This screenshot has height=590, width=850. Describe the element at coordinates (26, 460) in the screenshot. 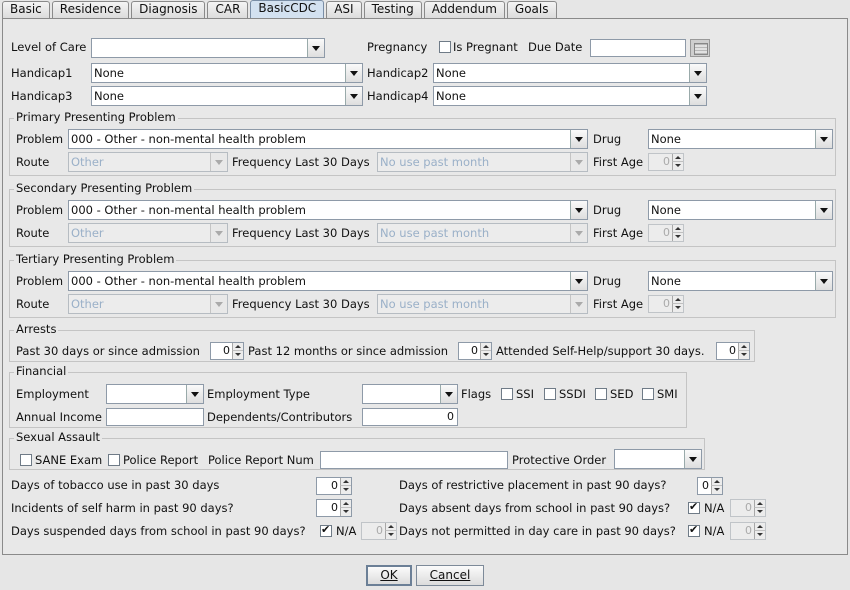

I see `sane-exam-checkbox` at that location.